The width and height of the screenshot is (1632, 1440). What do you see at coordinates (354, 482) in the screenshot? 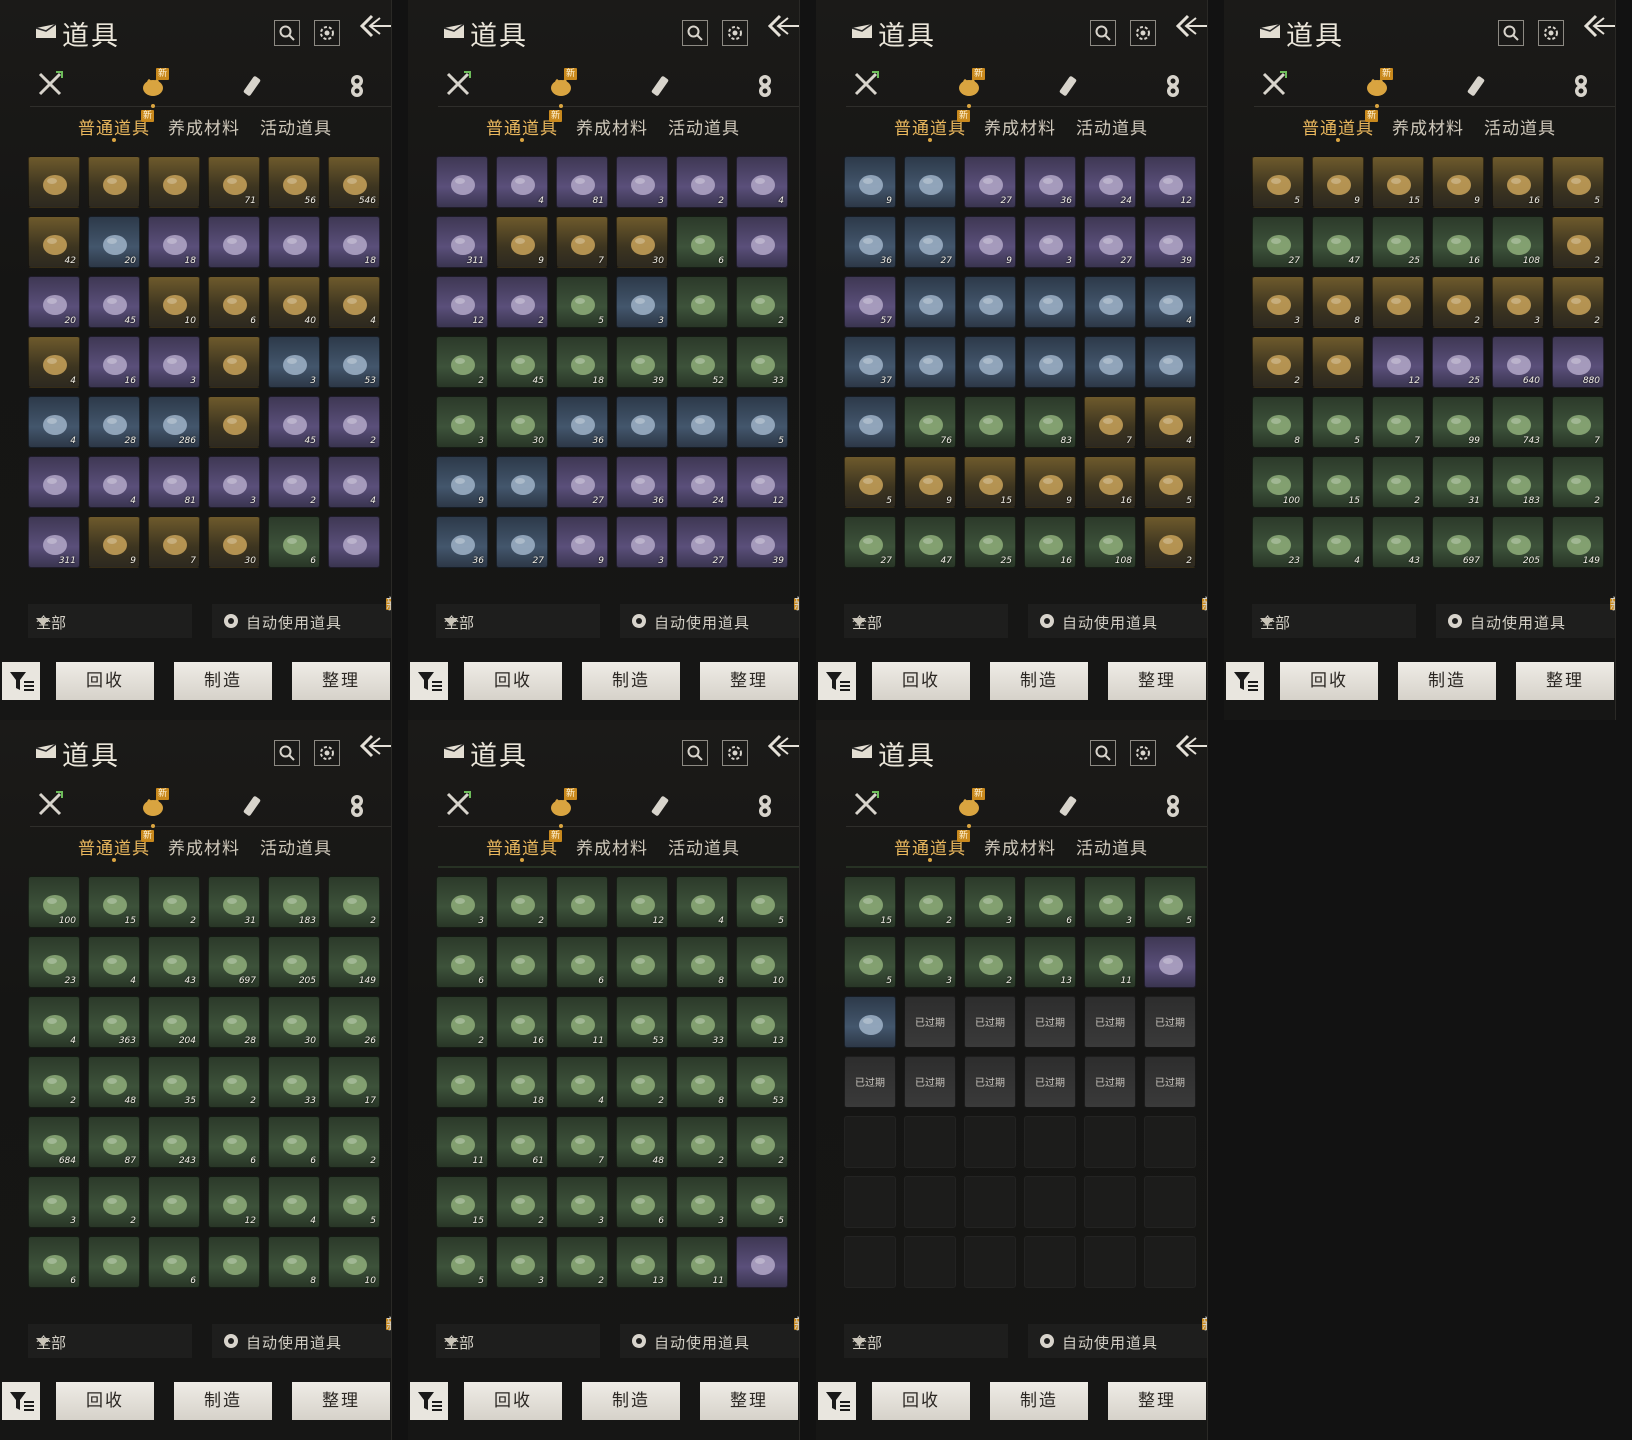
I see `item-slot: 4` at bounding box center [354, 482].